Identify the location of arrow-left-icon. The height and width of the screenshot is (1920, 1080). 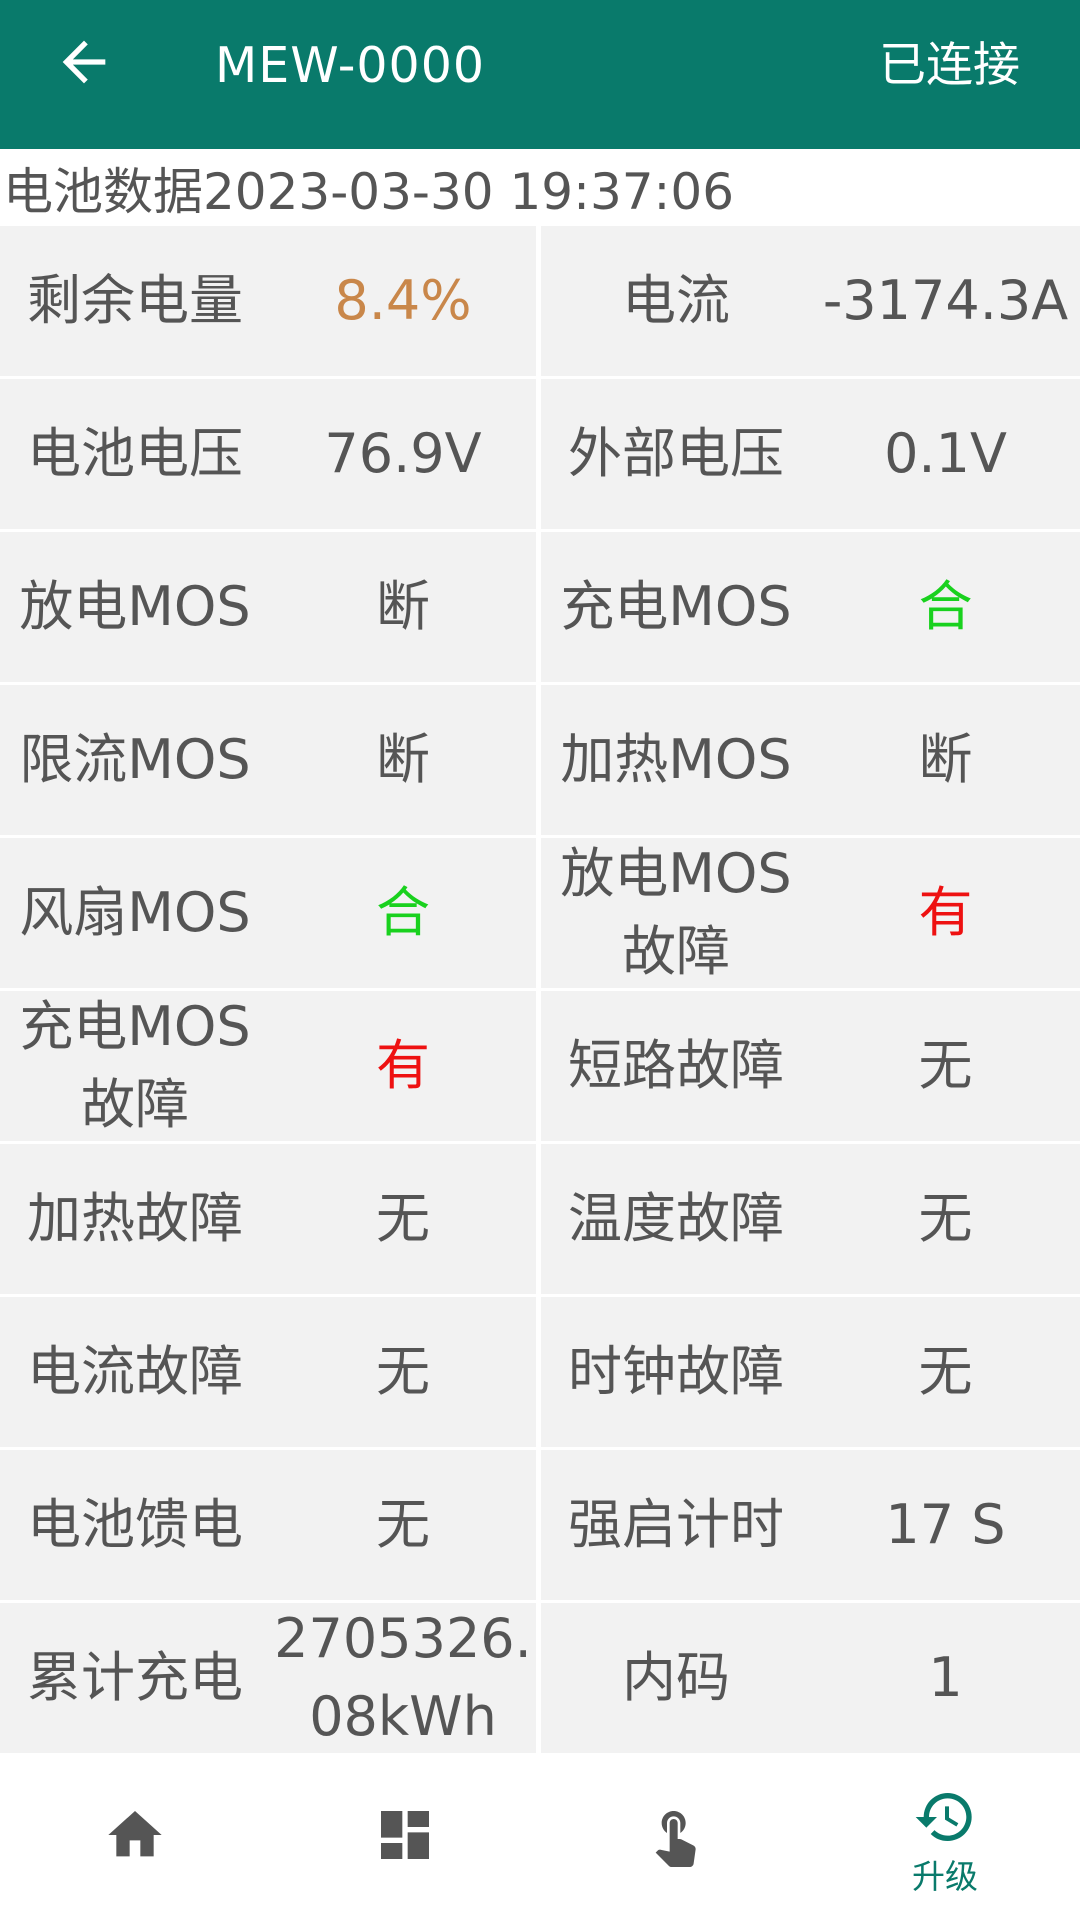
(84, 62).